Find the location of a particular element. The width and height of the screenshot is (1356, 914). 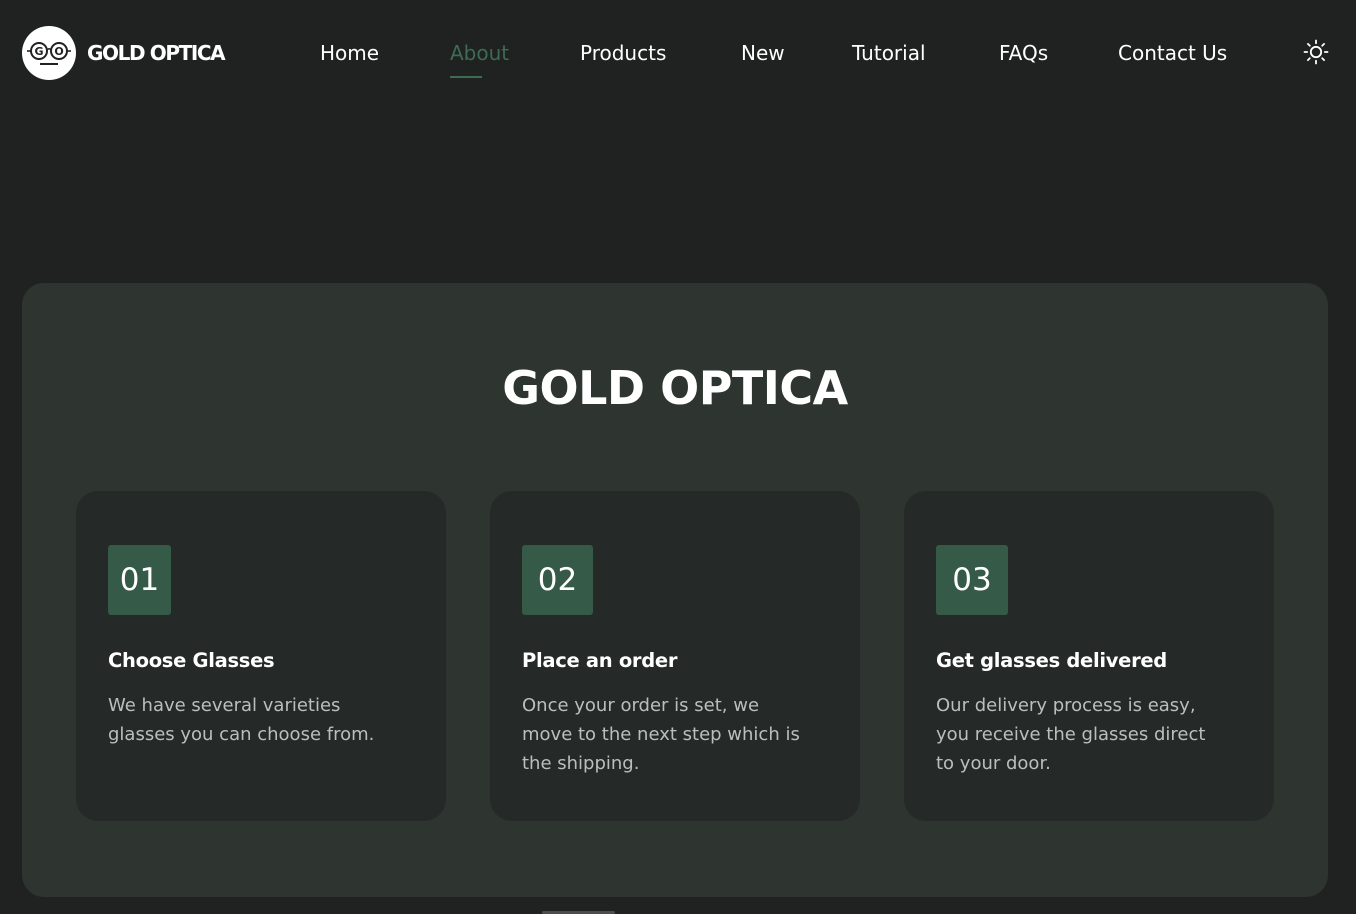

brand-name: GOLD OPTICA is located at coordinates (156, 53).